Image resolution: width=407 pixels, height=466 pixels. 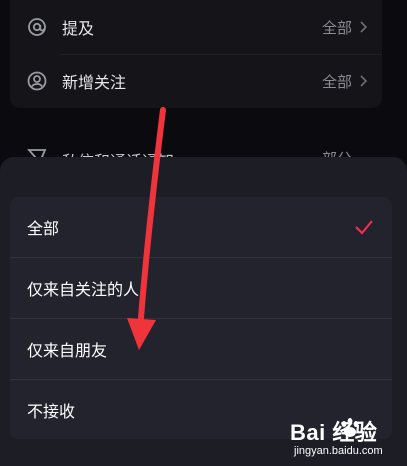 I want to click on setting-label: 新增关注, so click(x=94, y=82).